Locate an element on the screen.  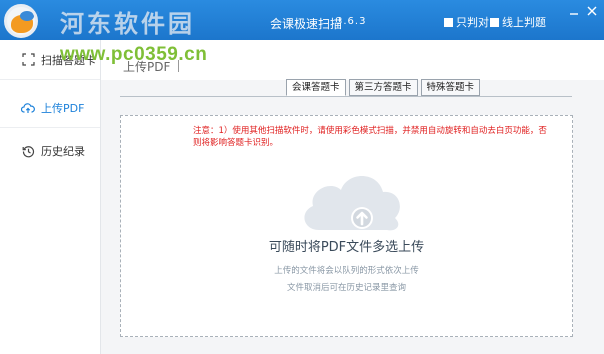
sidebar-item-label: 历史纪录 is located at coordinates (63, 151).